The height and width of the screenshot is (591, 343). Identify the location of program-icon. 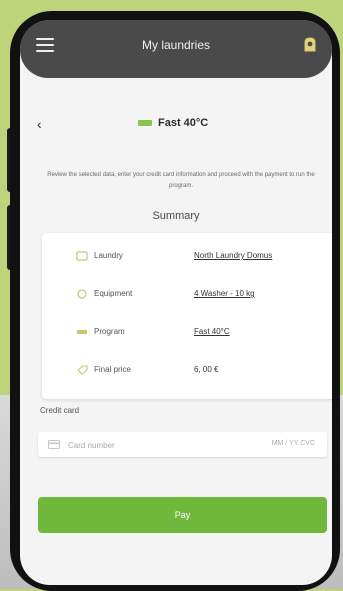
(82, 332).